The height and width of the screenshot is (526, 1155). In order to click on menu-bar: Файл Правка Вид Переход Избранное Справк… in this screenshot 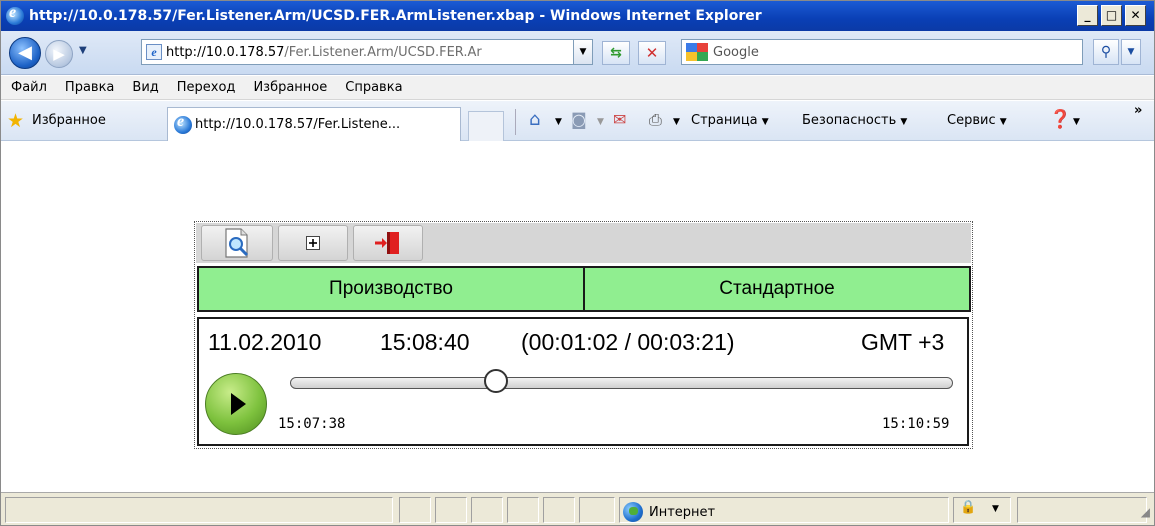, I will do `click(577, 88)`.